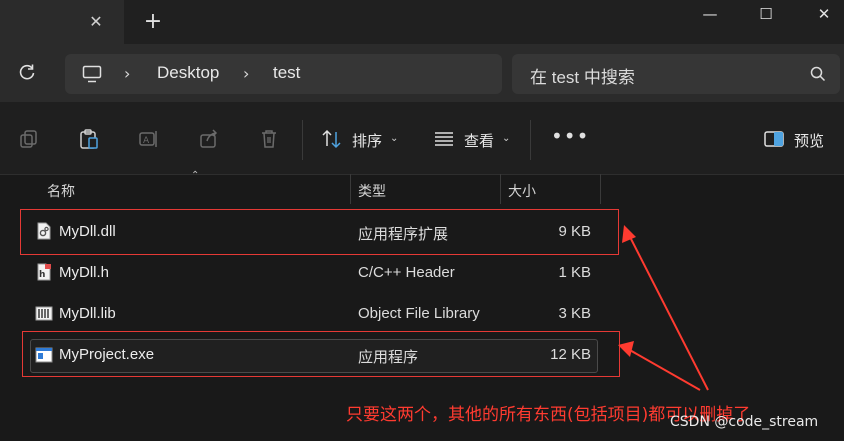 The height and width of the screenshot is (441, 844). What do you see at coordinates (209, 139) in the screenshot?
I see `share-icon` at bounding box center [209, 139].